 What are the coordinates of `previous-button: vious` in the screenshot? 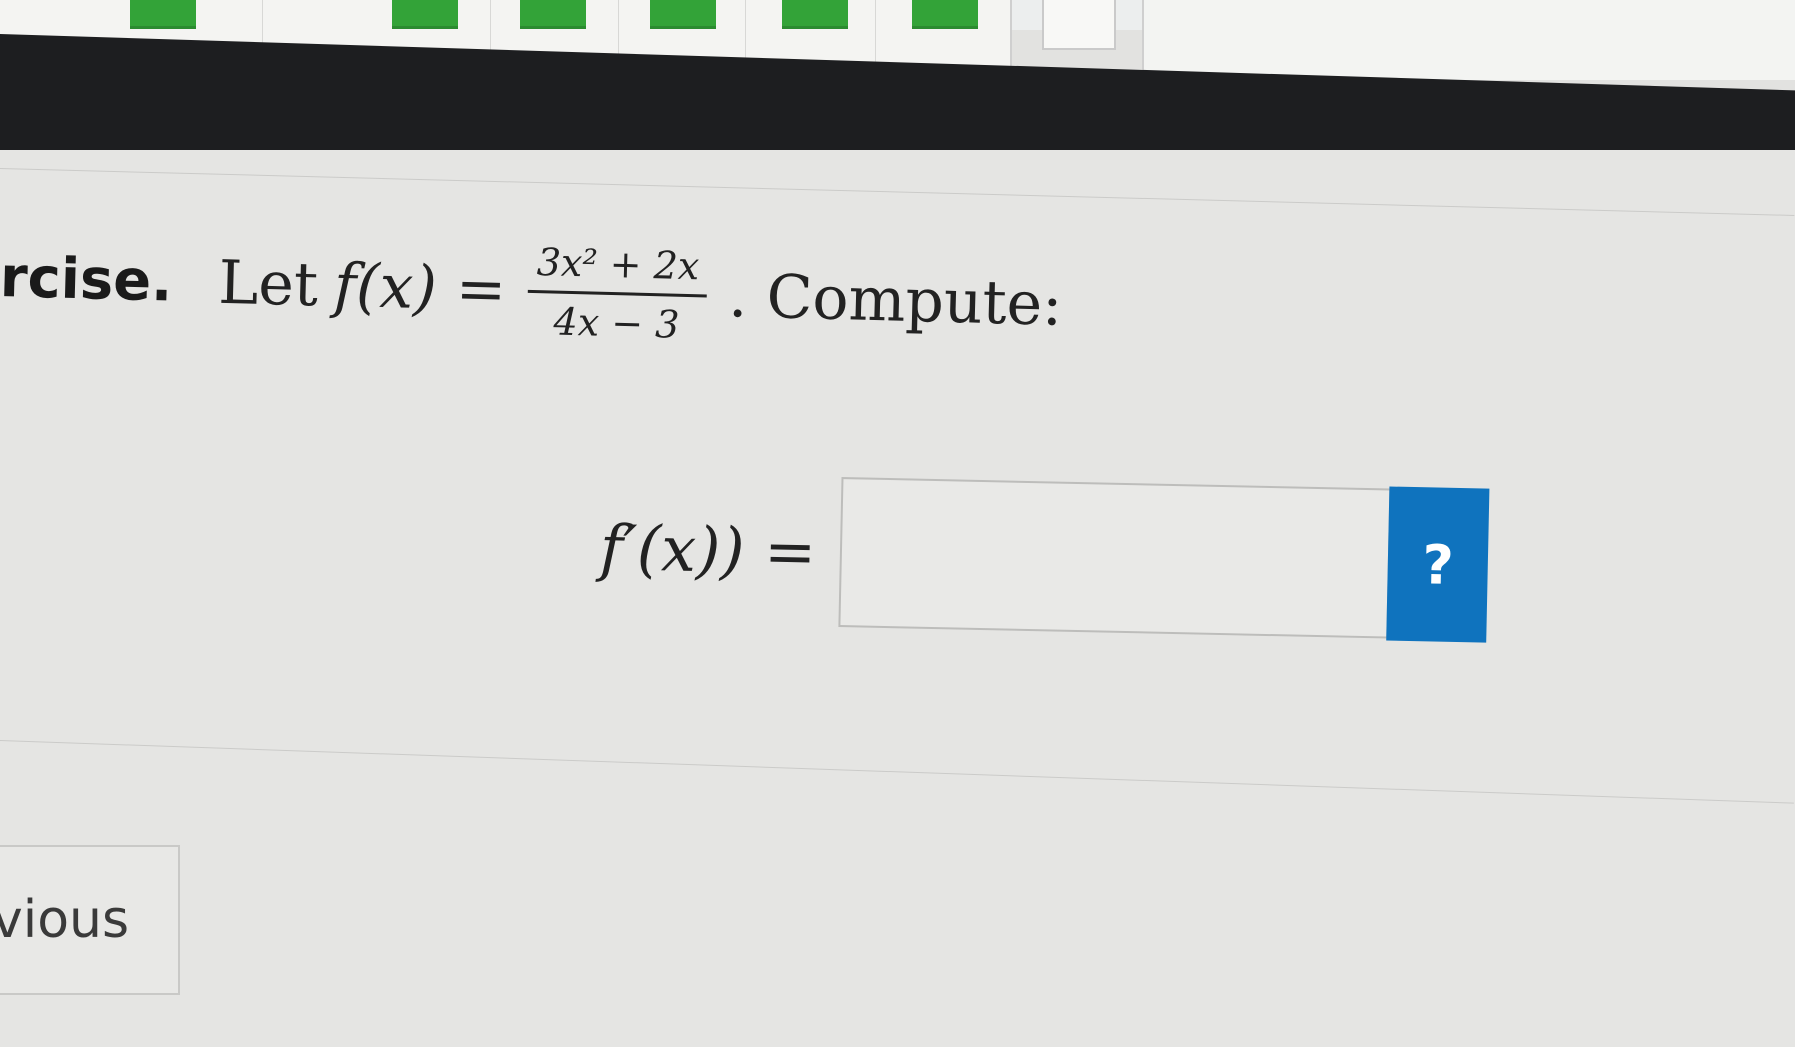 It's located at (90, 920).